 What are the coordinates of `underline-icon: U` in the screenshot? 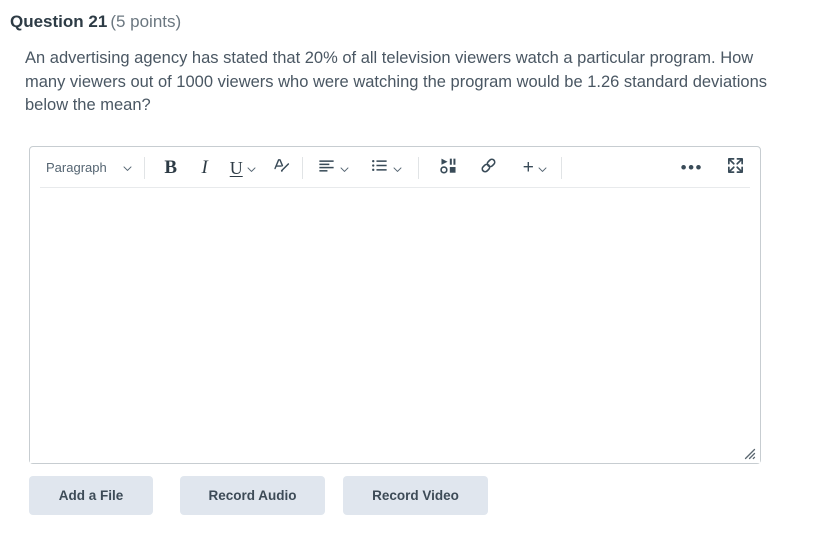 It's located at (236, 167).